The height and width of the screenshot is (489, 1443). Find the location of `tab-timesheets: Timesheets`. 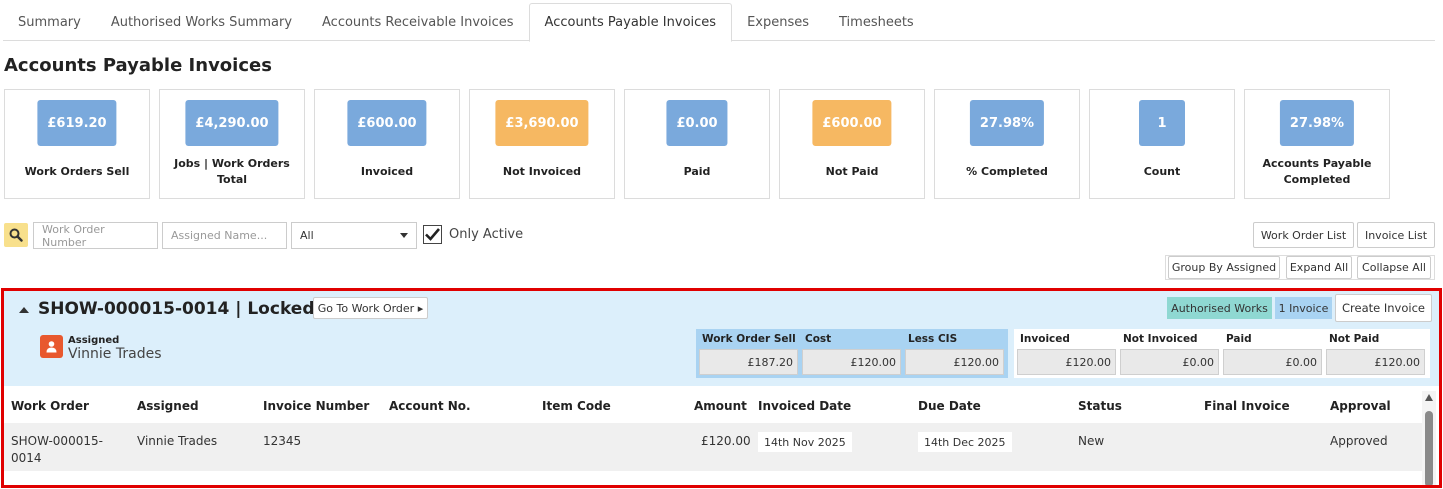

tab-timesheets: Timesheets is located at coordinates (876, 22).